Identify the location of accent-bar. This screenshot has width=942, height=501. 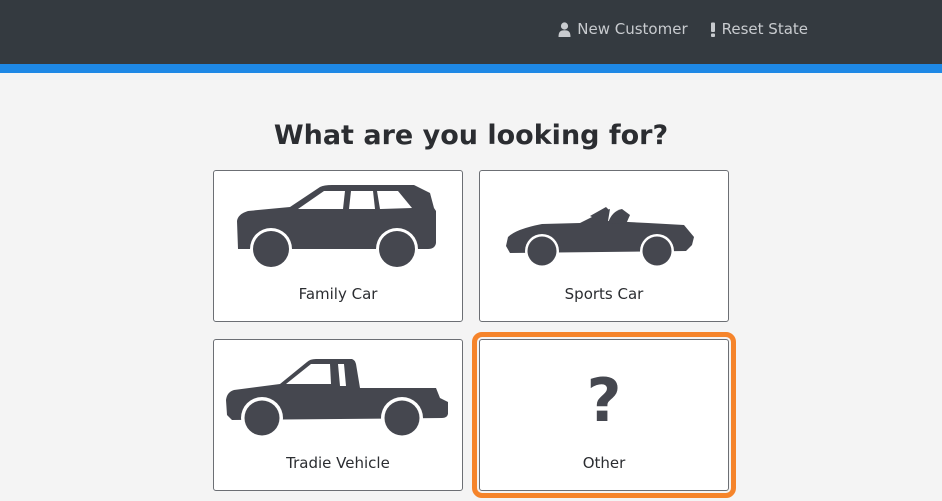
(471, 68).